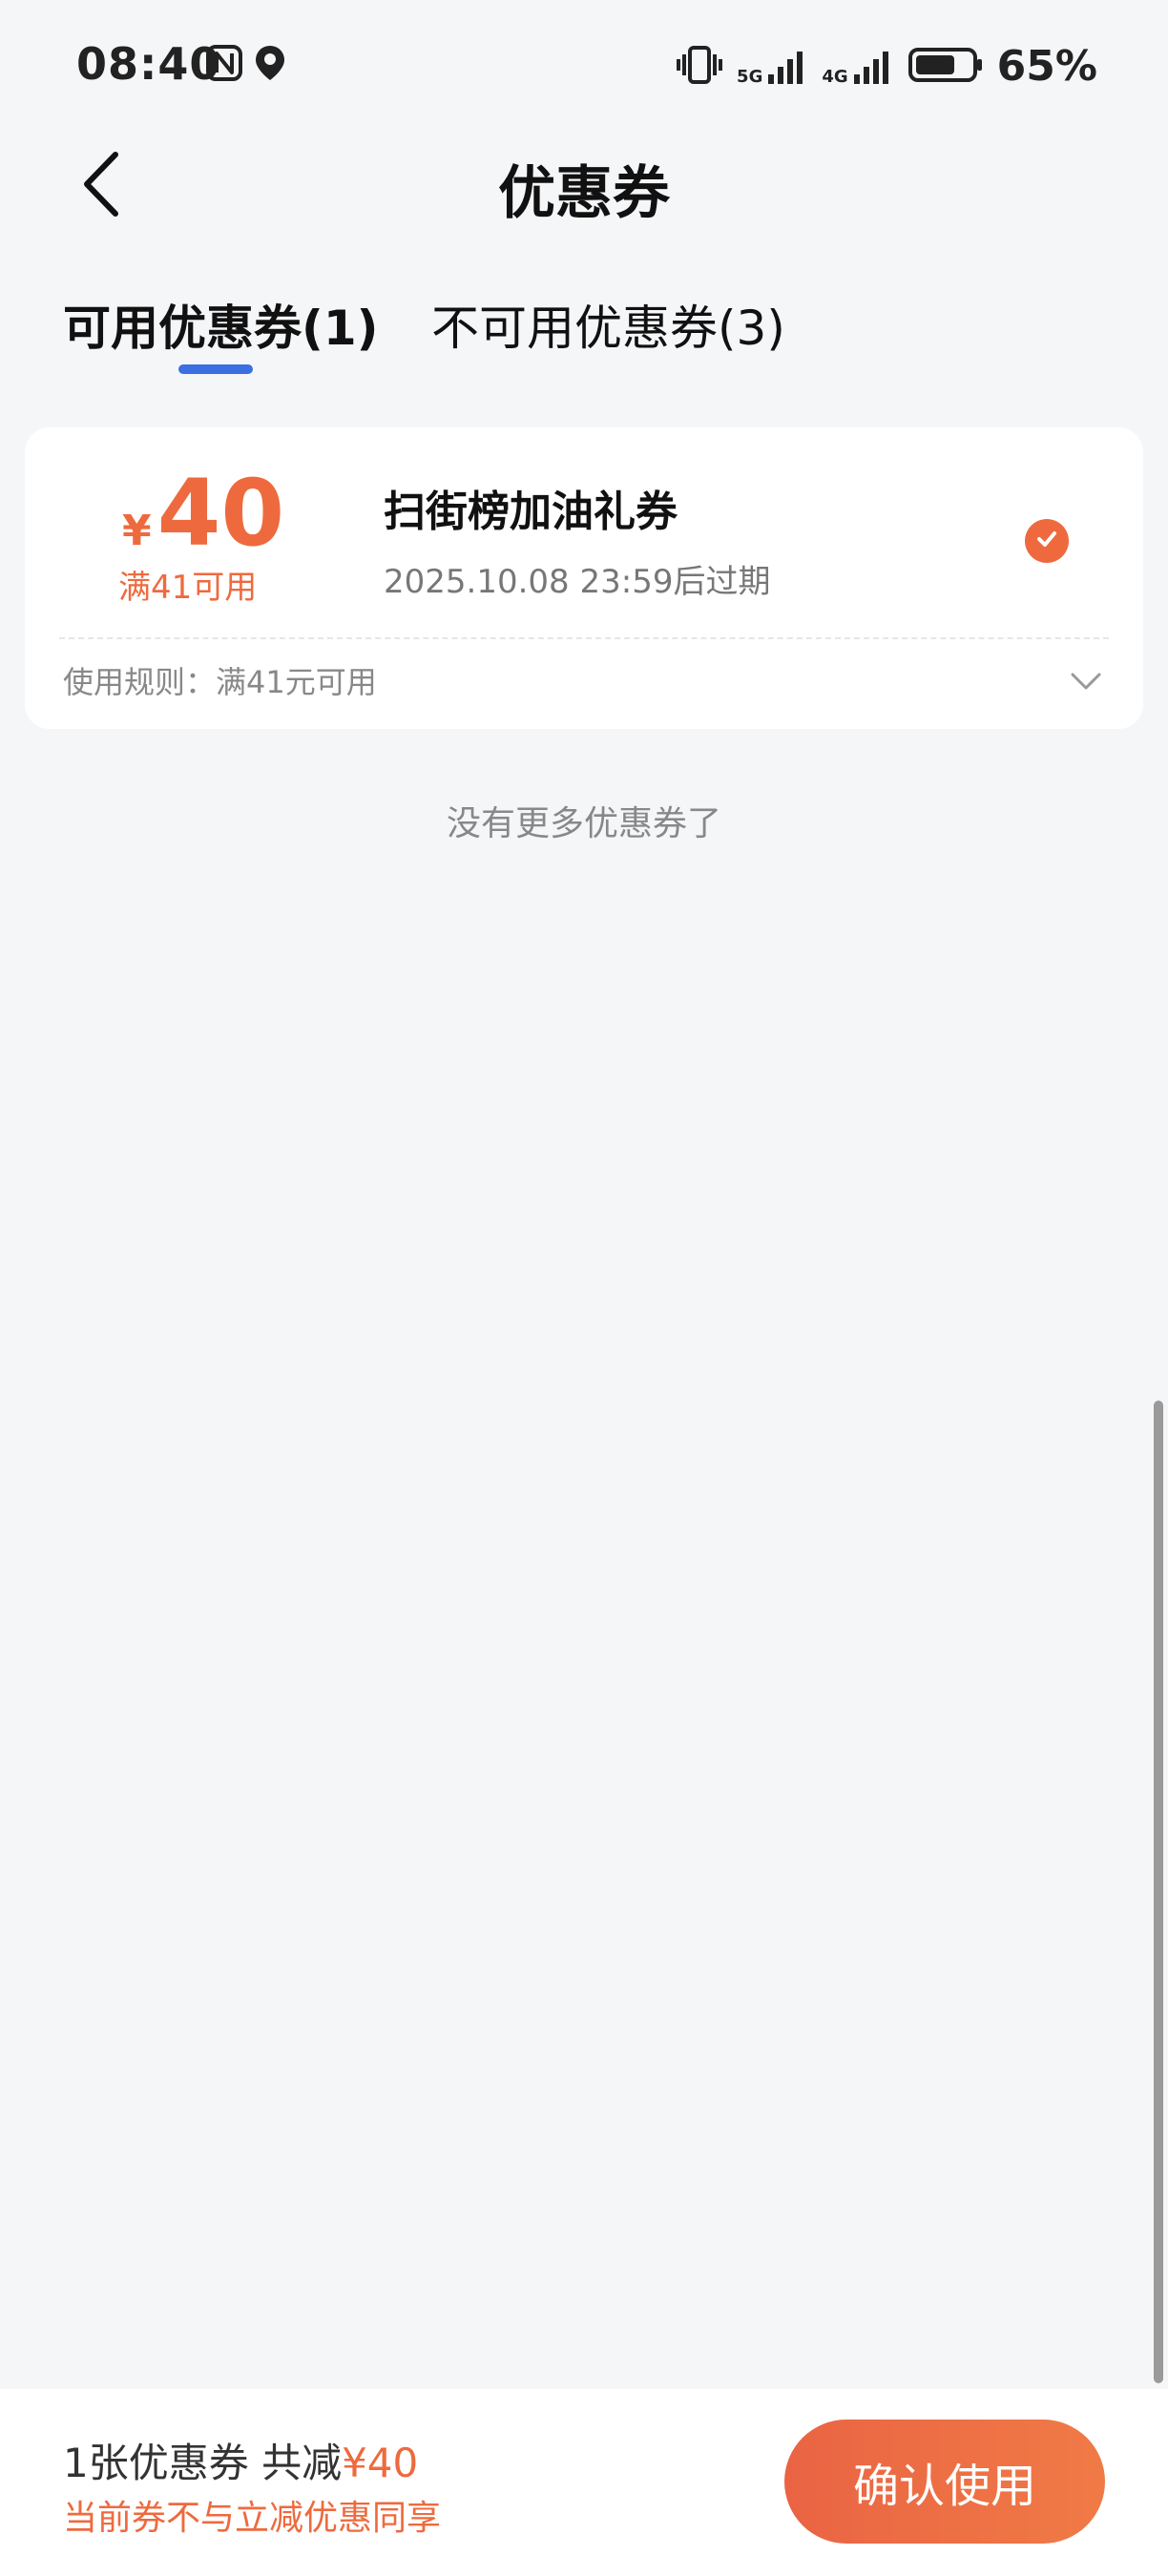  I want to click on coupon-amount: ¥ 40, so click(203, 513).